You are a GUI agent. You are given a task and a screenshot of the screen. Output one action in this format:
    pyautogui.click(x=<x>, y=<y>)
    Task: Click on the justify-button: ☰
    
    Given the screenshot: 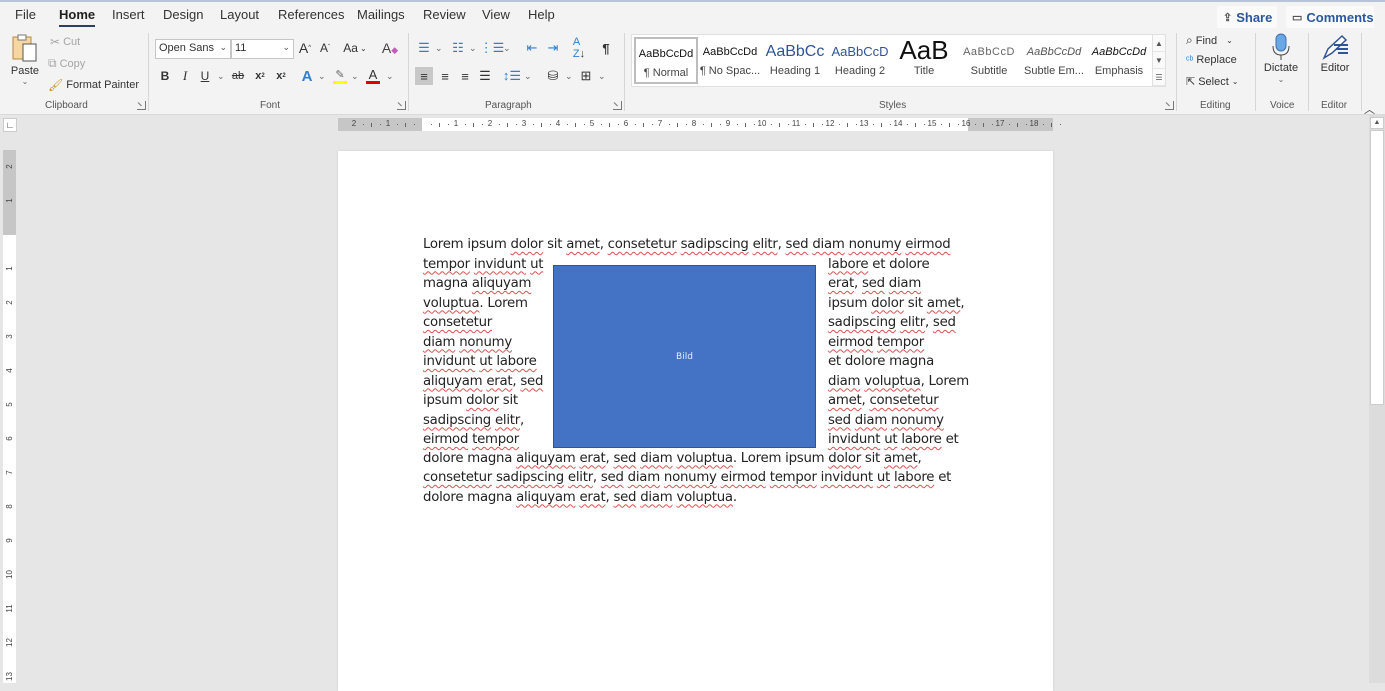 What is the action you would take?
    pyautogui.click(x=485, y=76)
    